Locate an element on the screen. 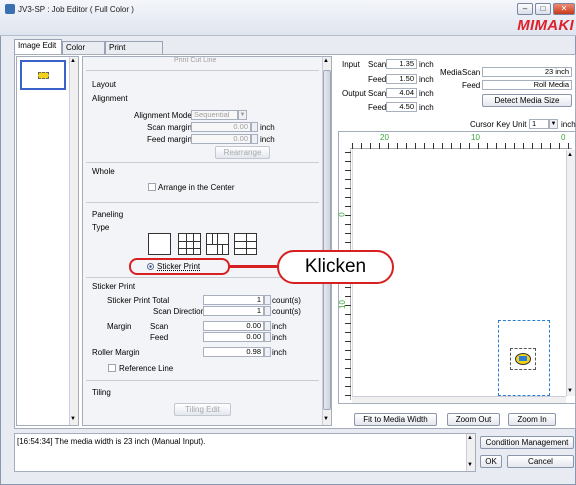 The height and width of the screenshot is (485, 576). log-scroll-down-icon: ▼ is located at coordinates (470, 465).